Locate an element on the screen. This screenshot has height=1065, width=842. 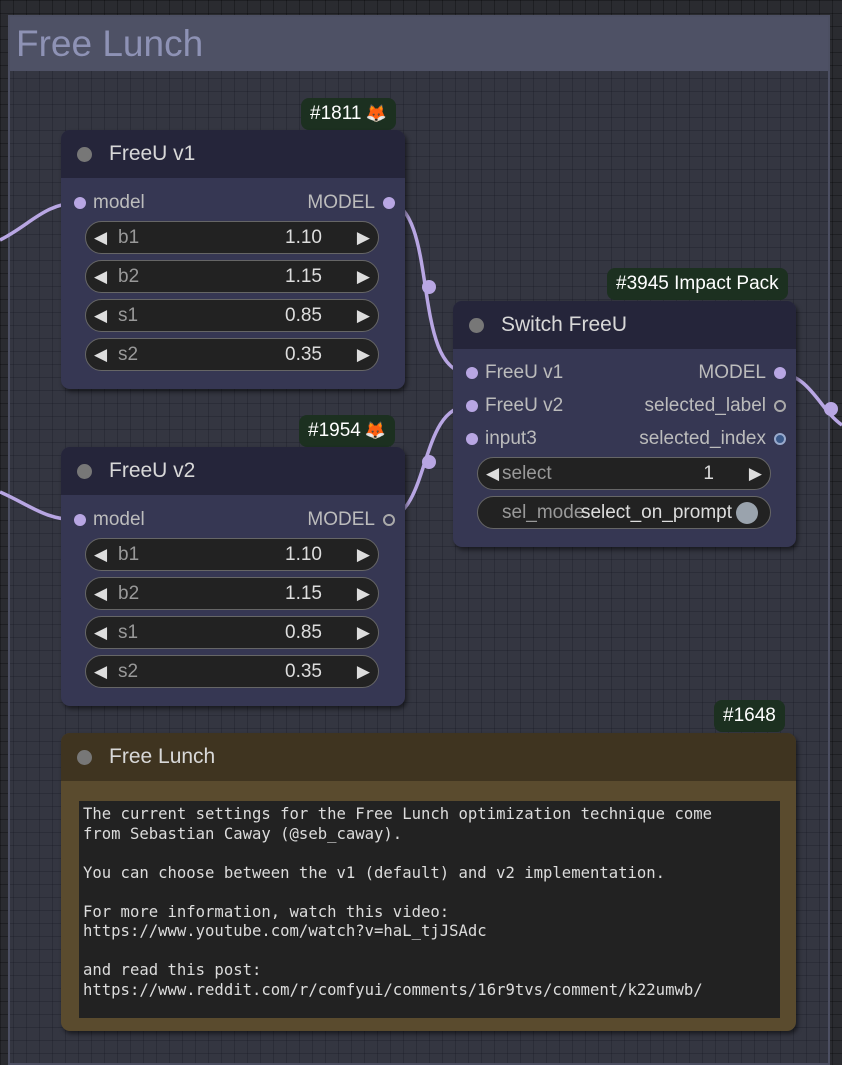
input-slot-freeu-v2: FreeU v2 is located at coordinates (514, 406).